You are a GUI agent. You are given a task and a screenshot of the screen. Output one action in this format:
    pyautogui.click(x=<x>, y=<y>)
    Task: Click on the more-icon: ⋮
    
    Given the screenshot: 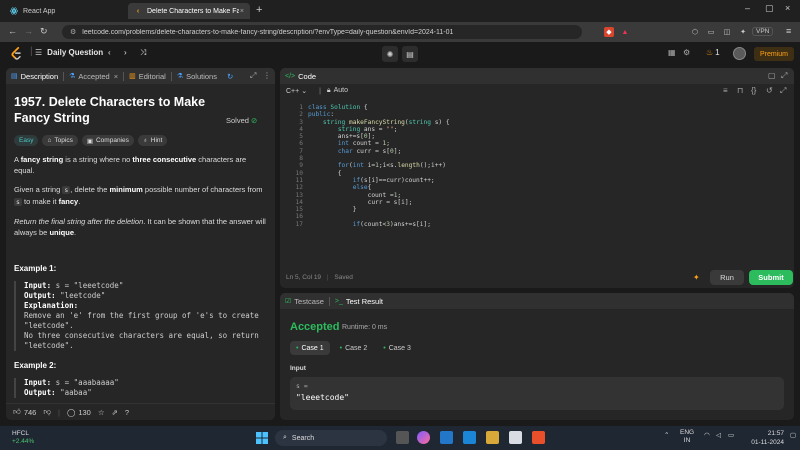 What is the action you would take?
    pyautogui.click(x=267, y=75)
    